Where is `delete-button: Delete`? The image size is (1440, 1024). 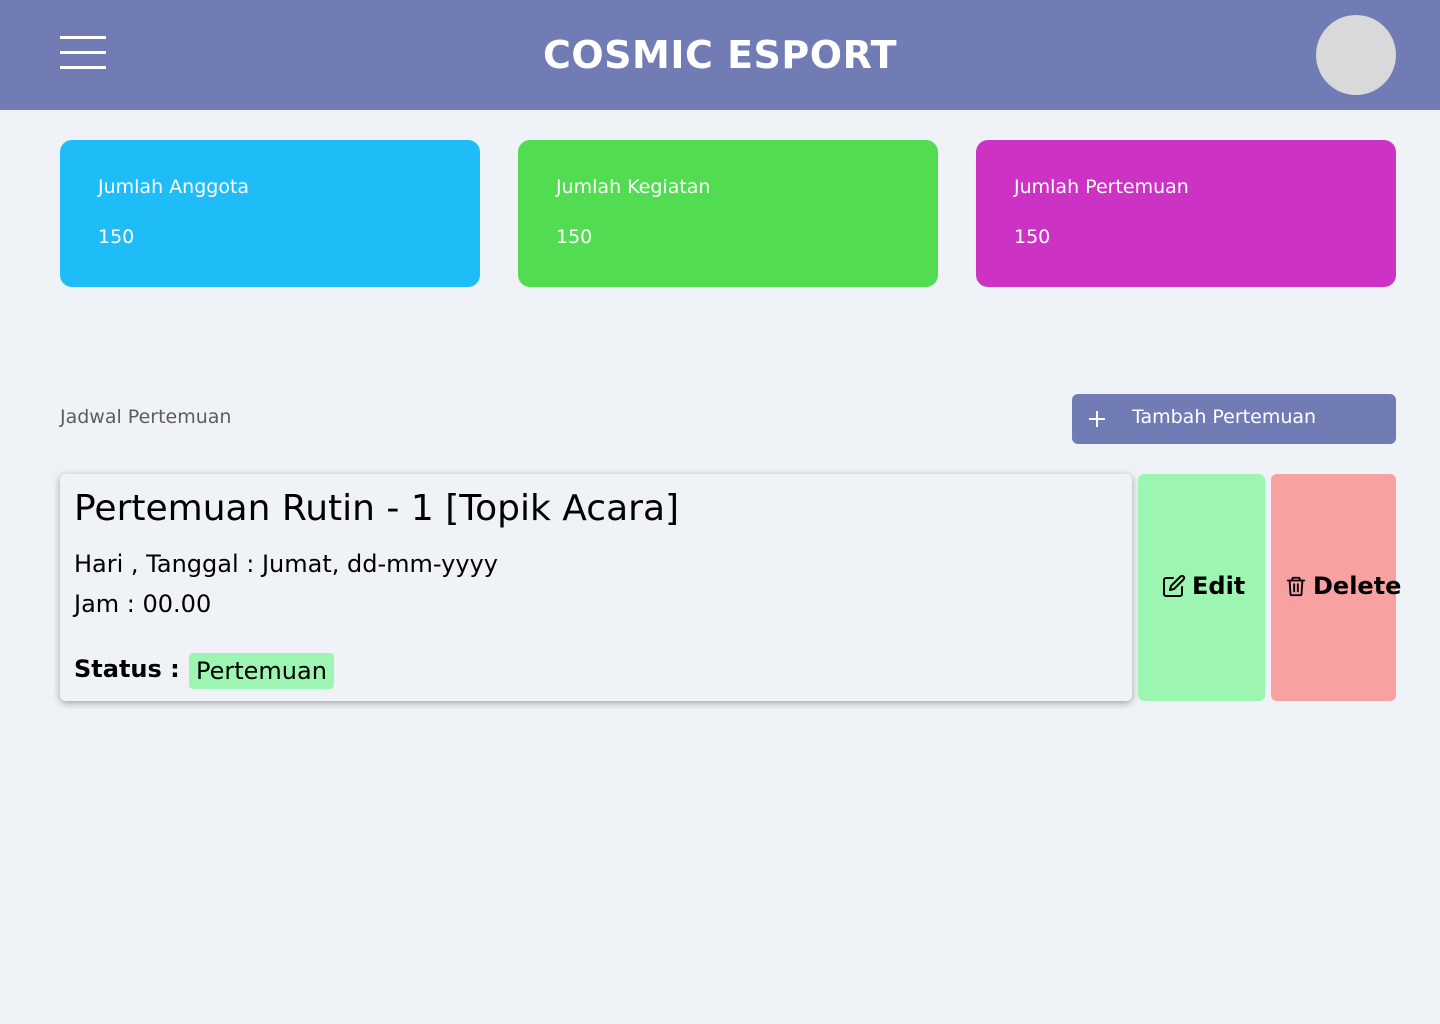 delete-button: Delete is located at coordinates (1336, 587).